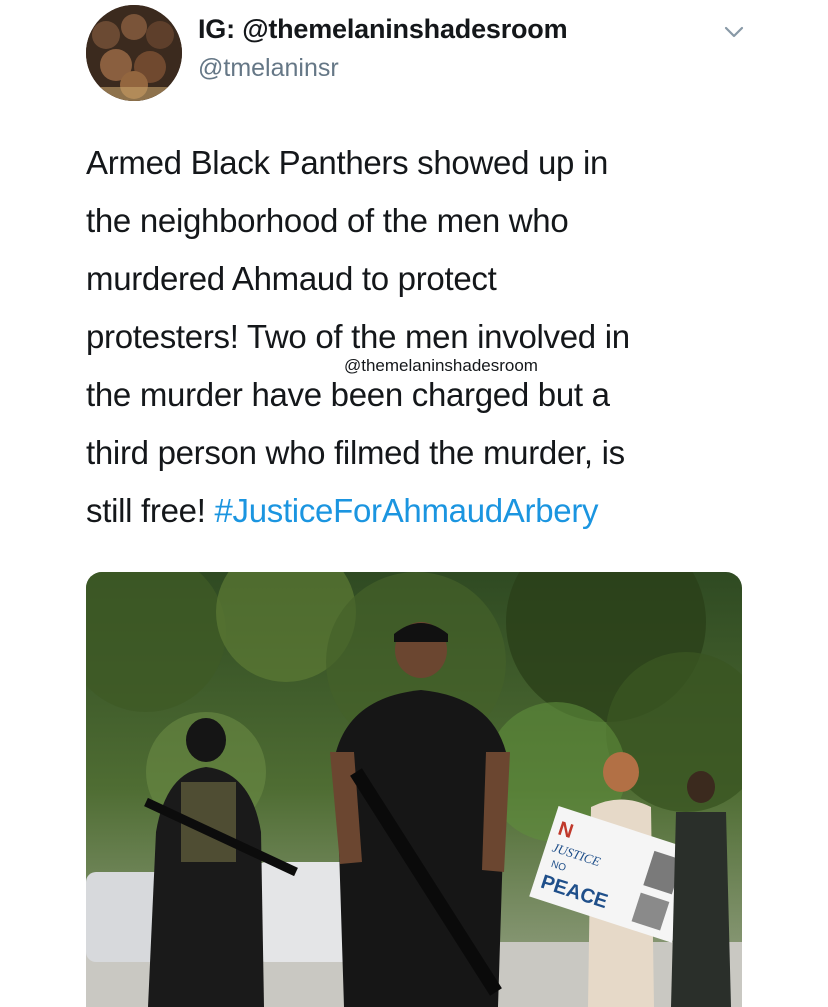 The width and height of the screenshot is (828, 1007). I want to click on hashtag-link: #JusticeForAhmaudArbery, so click(406, 510).